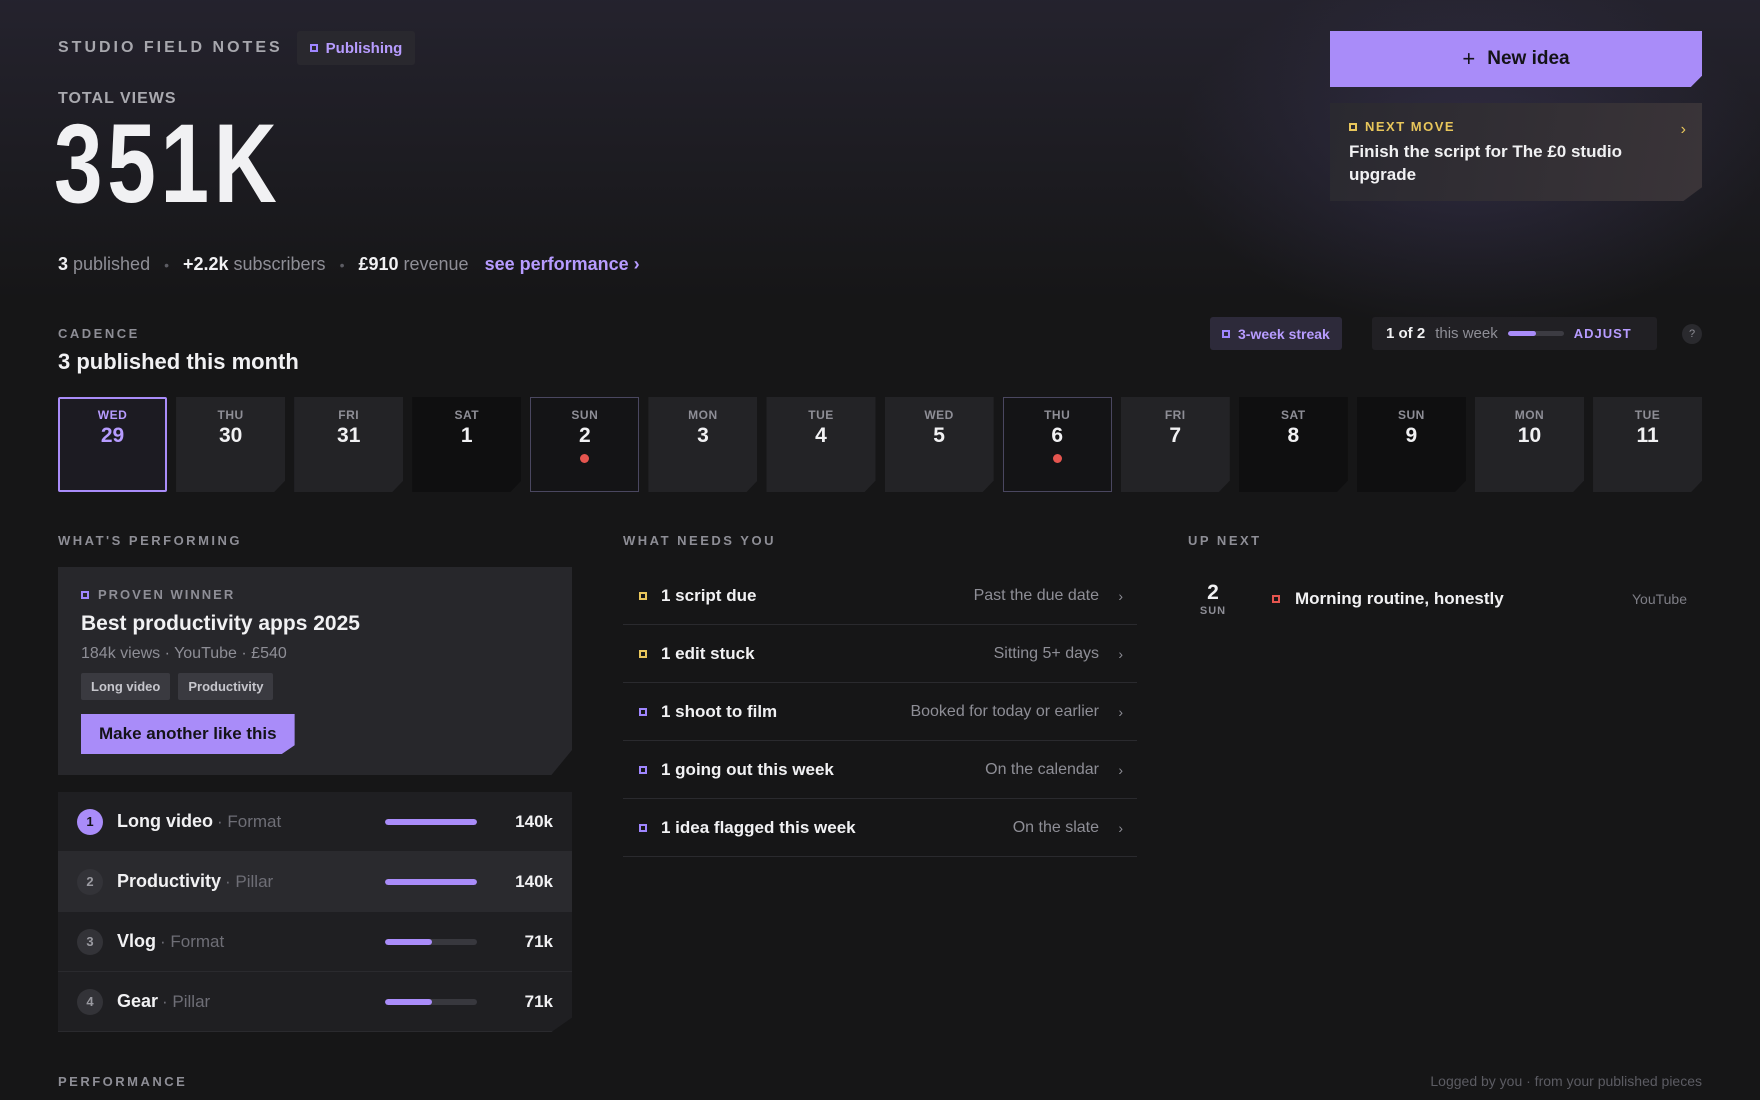  What do you see at coordinates (178, 361) in the screenshot?
I see `cadence-title: 3 published this month` at bounding box center [178, 361].